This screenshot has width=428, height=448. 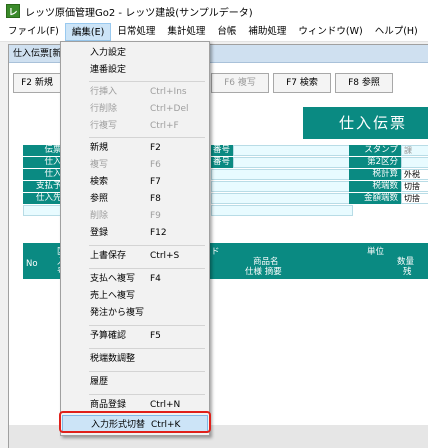 What do you see at coordinates (32, 264) in the screenshot?
I see `col-no: No` at bounding box center [32, 264].